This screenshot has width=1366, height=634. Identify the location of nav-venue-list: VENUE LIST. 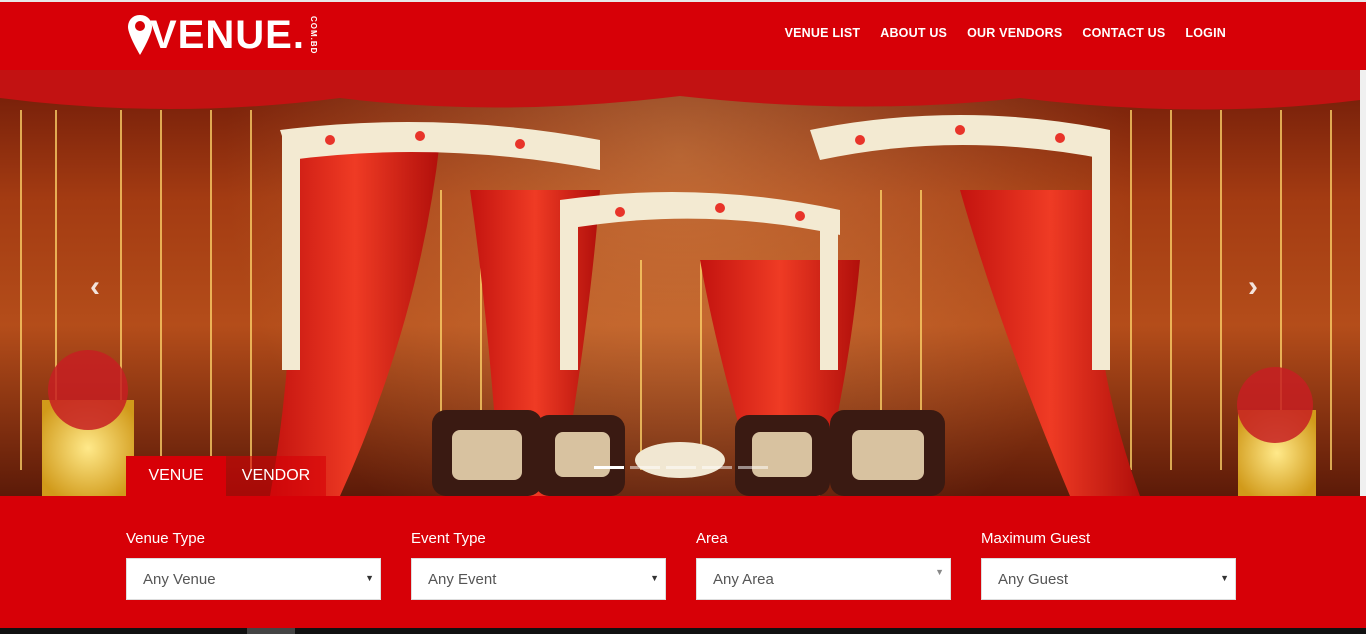
(823, 33).